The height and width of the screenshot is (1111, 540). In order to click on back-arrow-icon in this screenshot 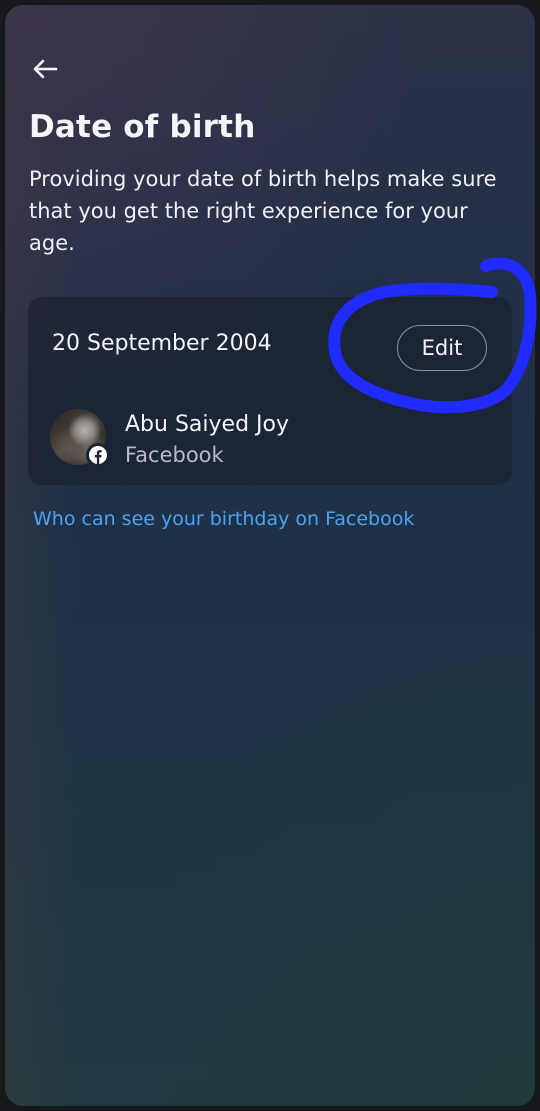, I will do `click(45, 69)`.